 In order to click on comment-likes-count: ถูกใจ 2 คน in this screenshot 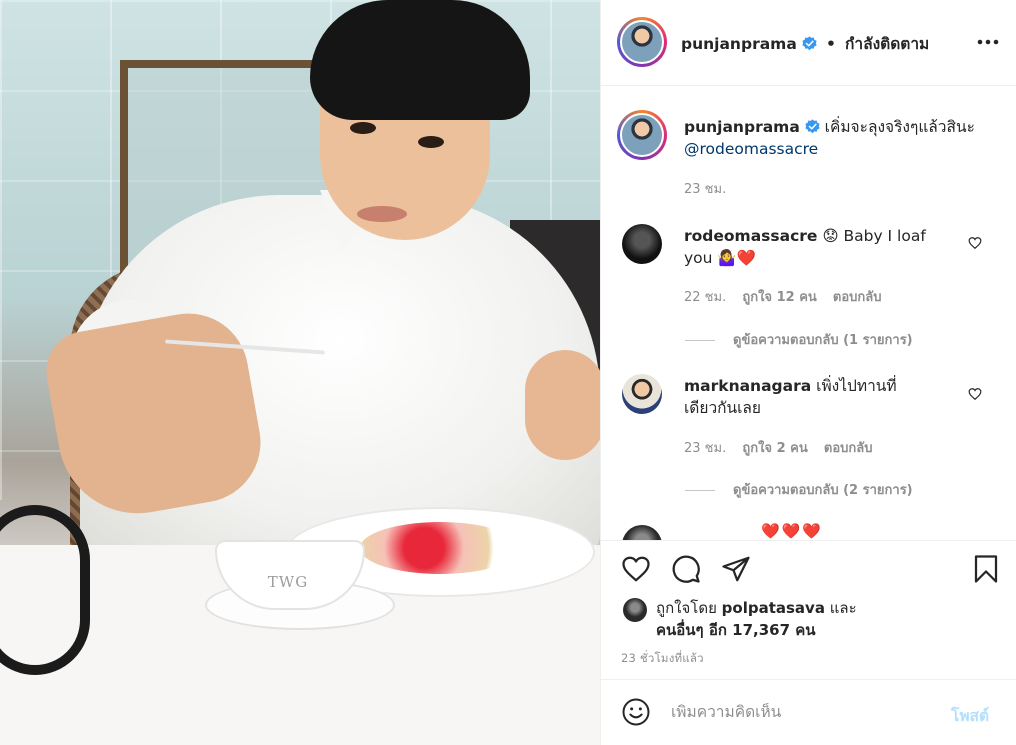, I will do `click(774, 448)`.